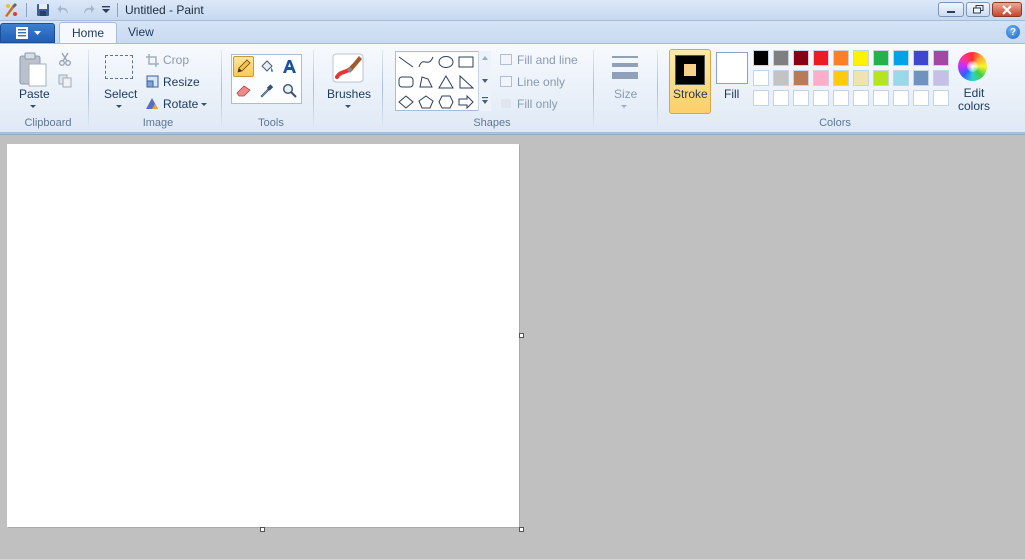 Image resolution: width=1025 pixels, height=559 pixels. Describe the element at coordinates (27, 33) in the screenshot. I see `application-menu-button` at that location.